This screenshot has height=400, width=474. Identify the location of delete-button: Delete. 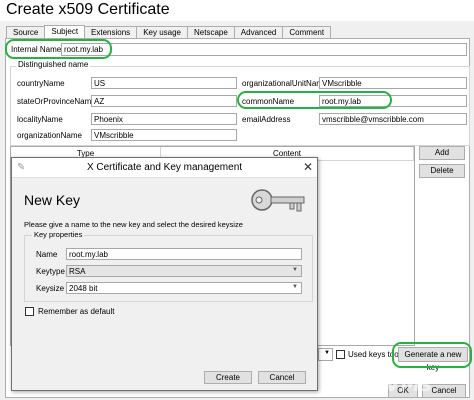
(442, 171).